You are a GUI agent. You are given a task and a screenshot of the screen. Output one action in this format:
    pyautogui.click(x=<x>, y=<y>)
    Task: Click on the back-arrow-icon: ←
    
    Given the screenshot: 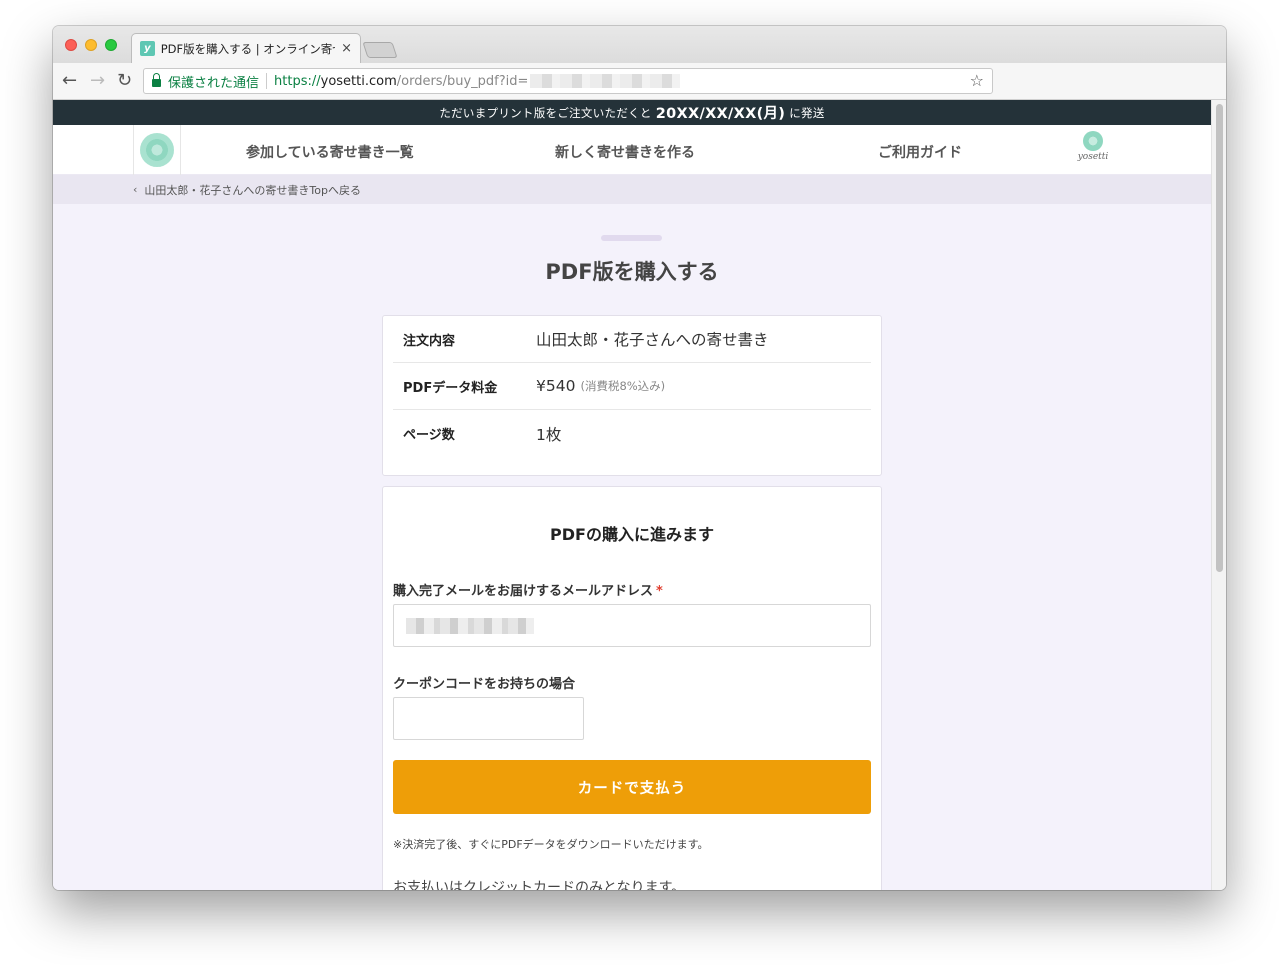 What is the action you would take?
    pyautogui.click(x=69, y=81)
    